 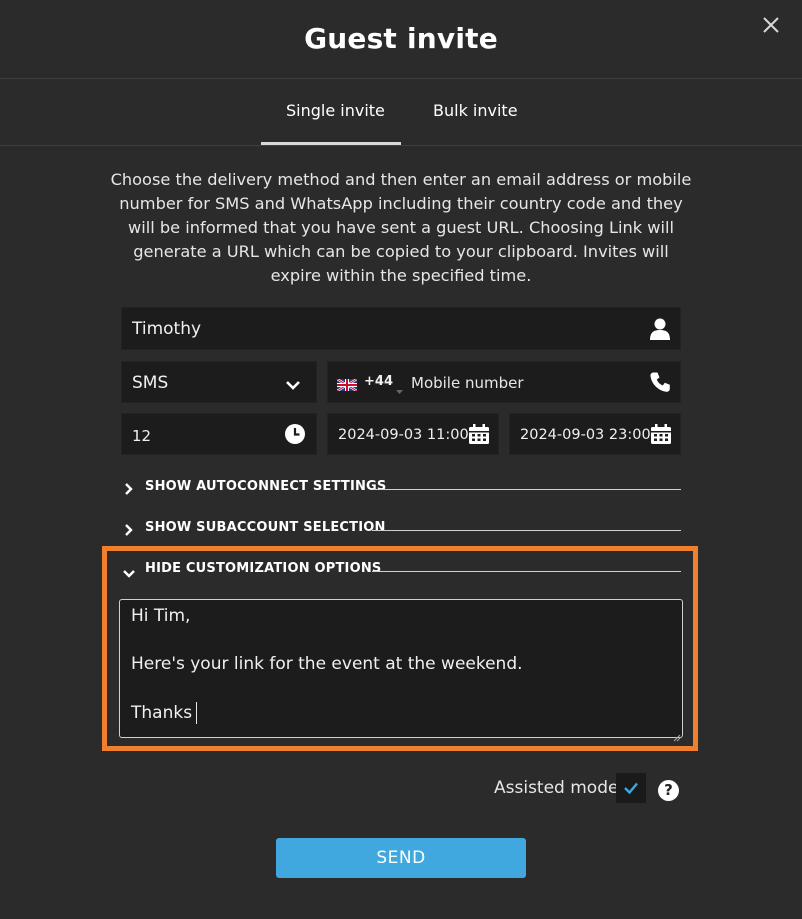 I want to click on expiry-hours-field: 12, so click(x=219, y=434).